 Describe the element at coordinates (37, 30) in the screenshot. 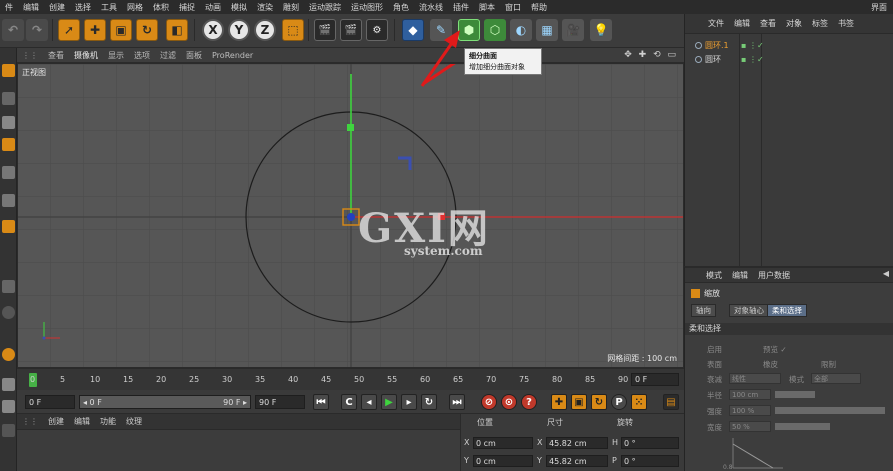

I see `redo-icon: ↷` at that location.